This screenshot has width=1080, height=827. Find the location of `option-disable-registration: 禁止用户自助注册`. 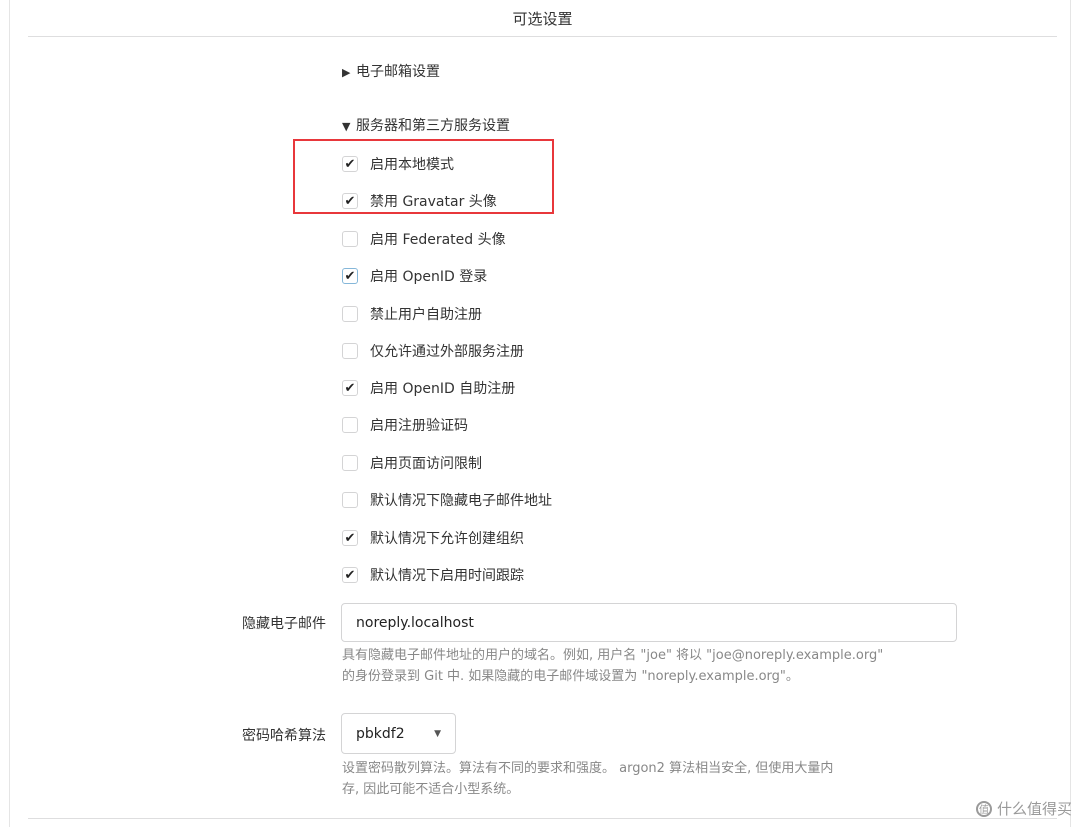

option-disable-registration: 禁止用户自助注册 is located at coordinates (412, 314).